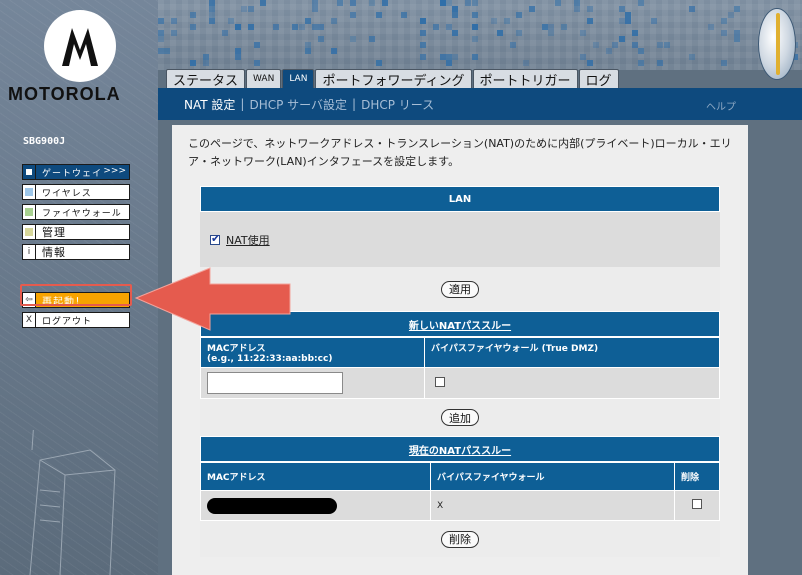 The width and height of the screenshot is (802, 575). Describe the element at coordinates (76, 172) in the screenshot. I see `sidebar-item-gateway: ゲートウェイ >>>` at that location.